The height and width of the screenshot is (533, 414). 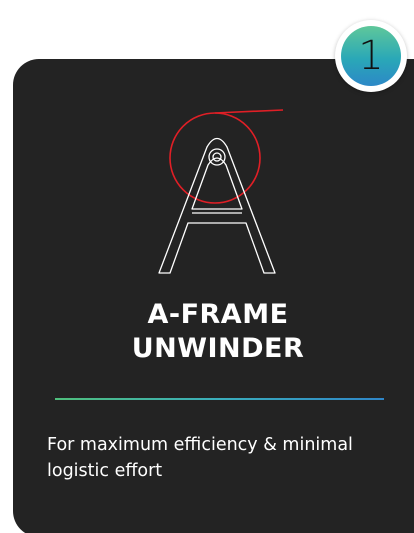 I want to click on product-title-line-1: A-FRAME, so click(x=218, y=314).